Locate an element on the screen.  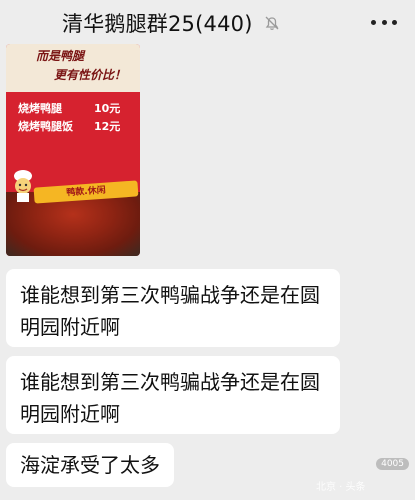
menu-item-price: 10元 is located at coordinates (107, 108).